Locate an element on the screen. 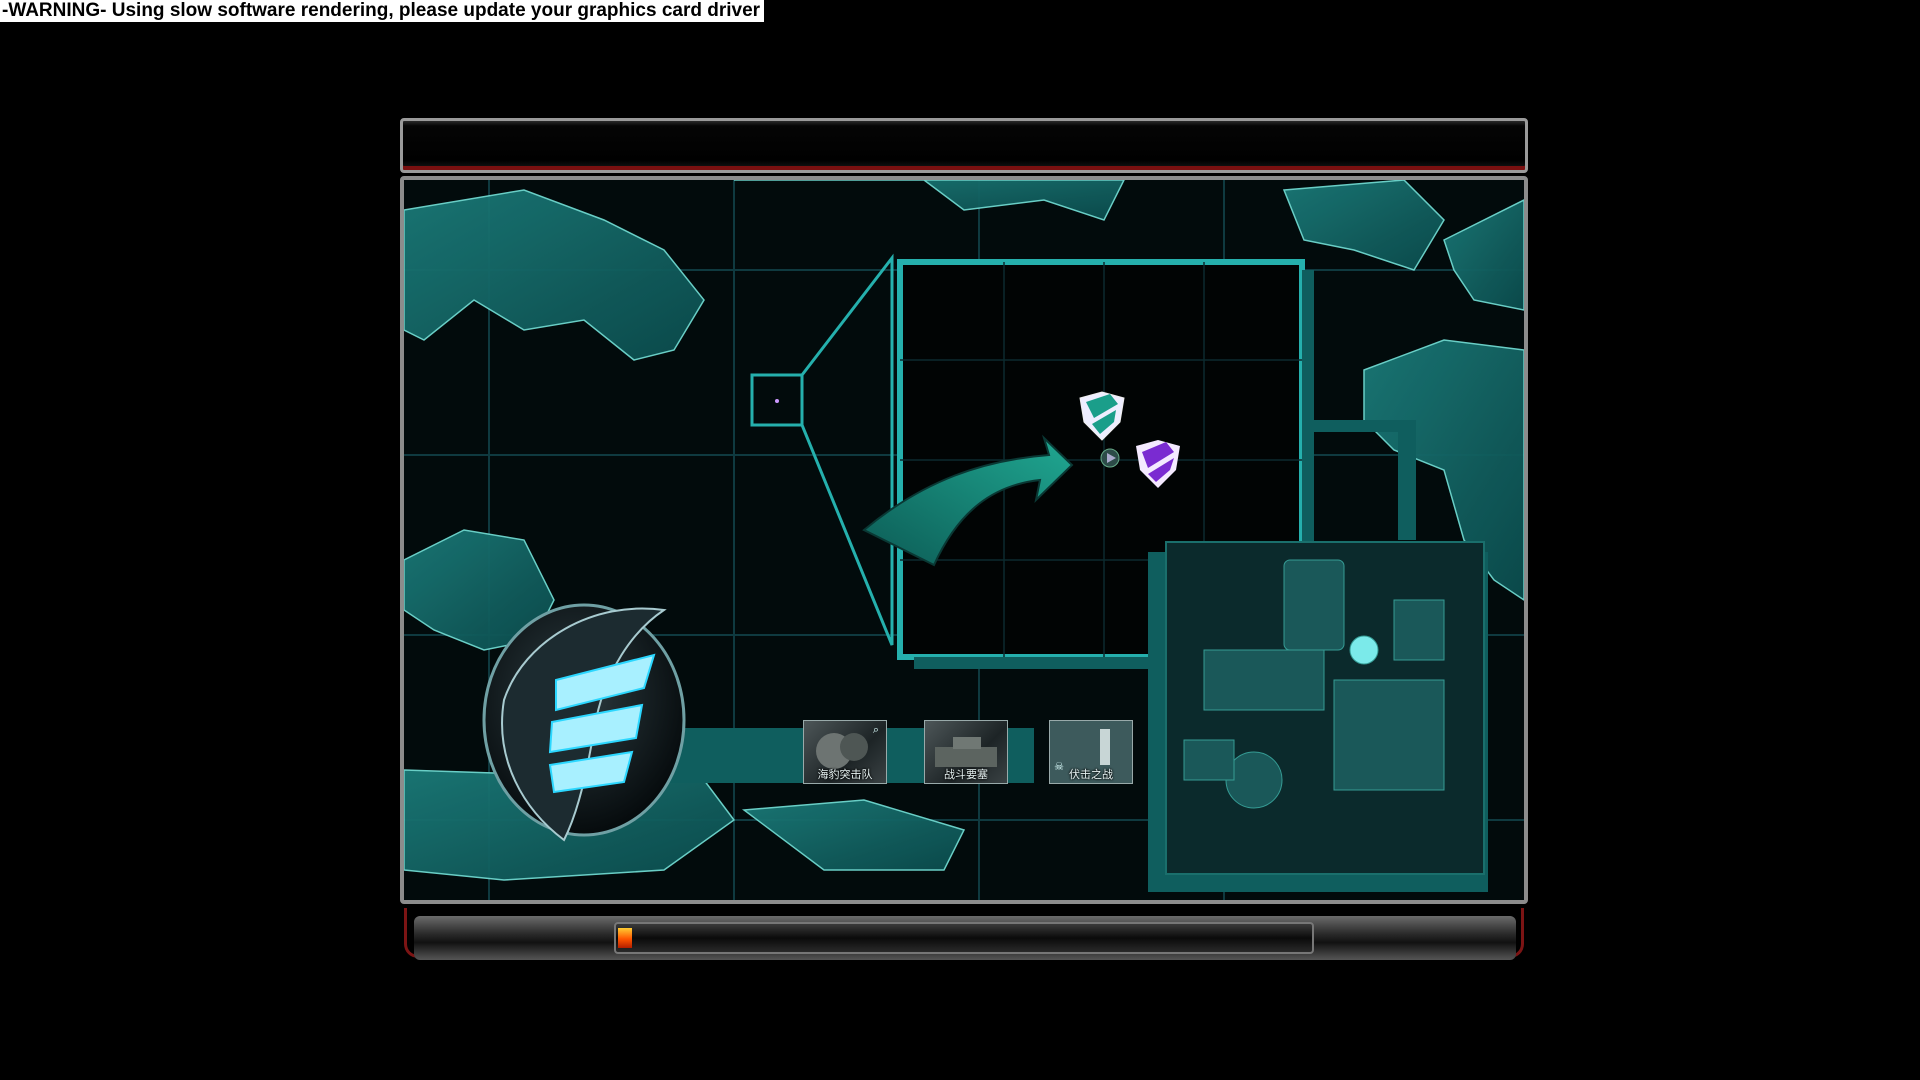  zoom-connector is located at coordinates (847, 449).